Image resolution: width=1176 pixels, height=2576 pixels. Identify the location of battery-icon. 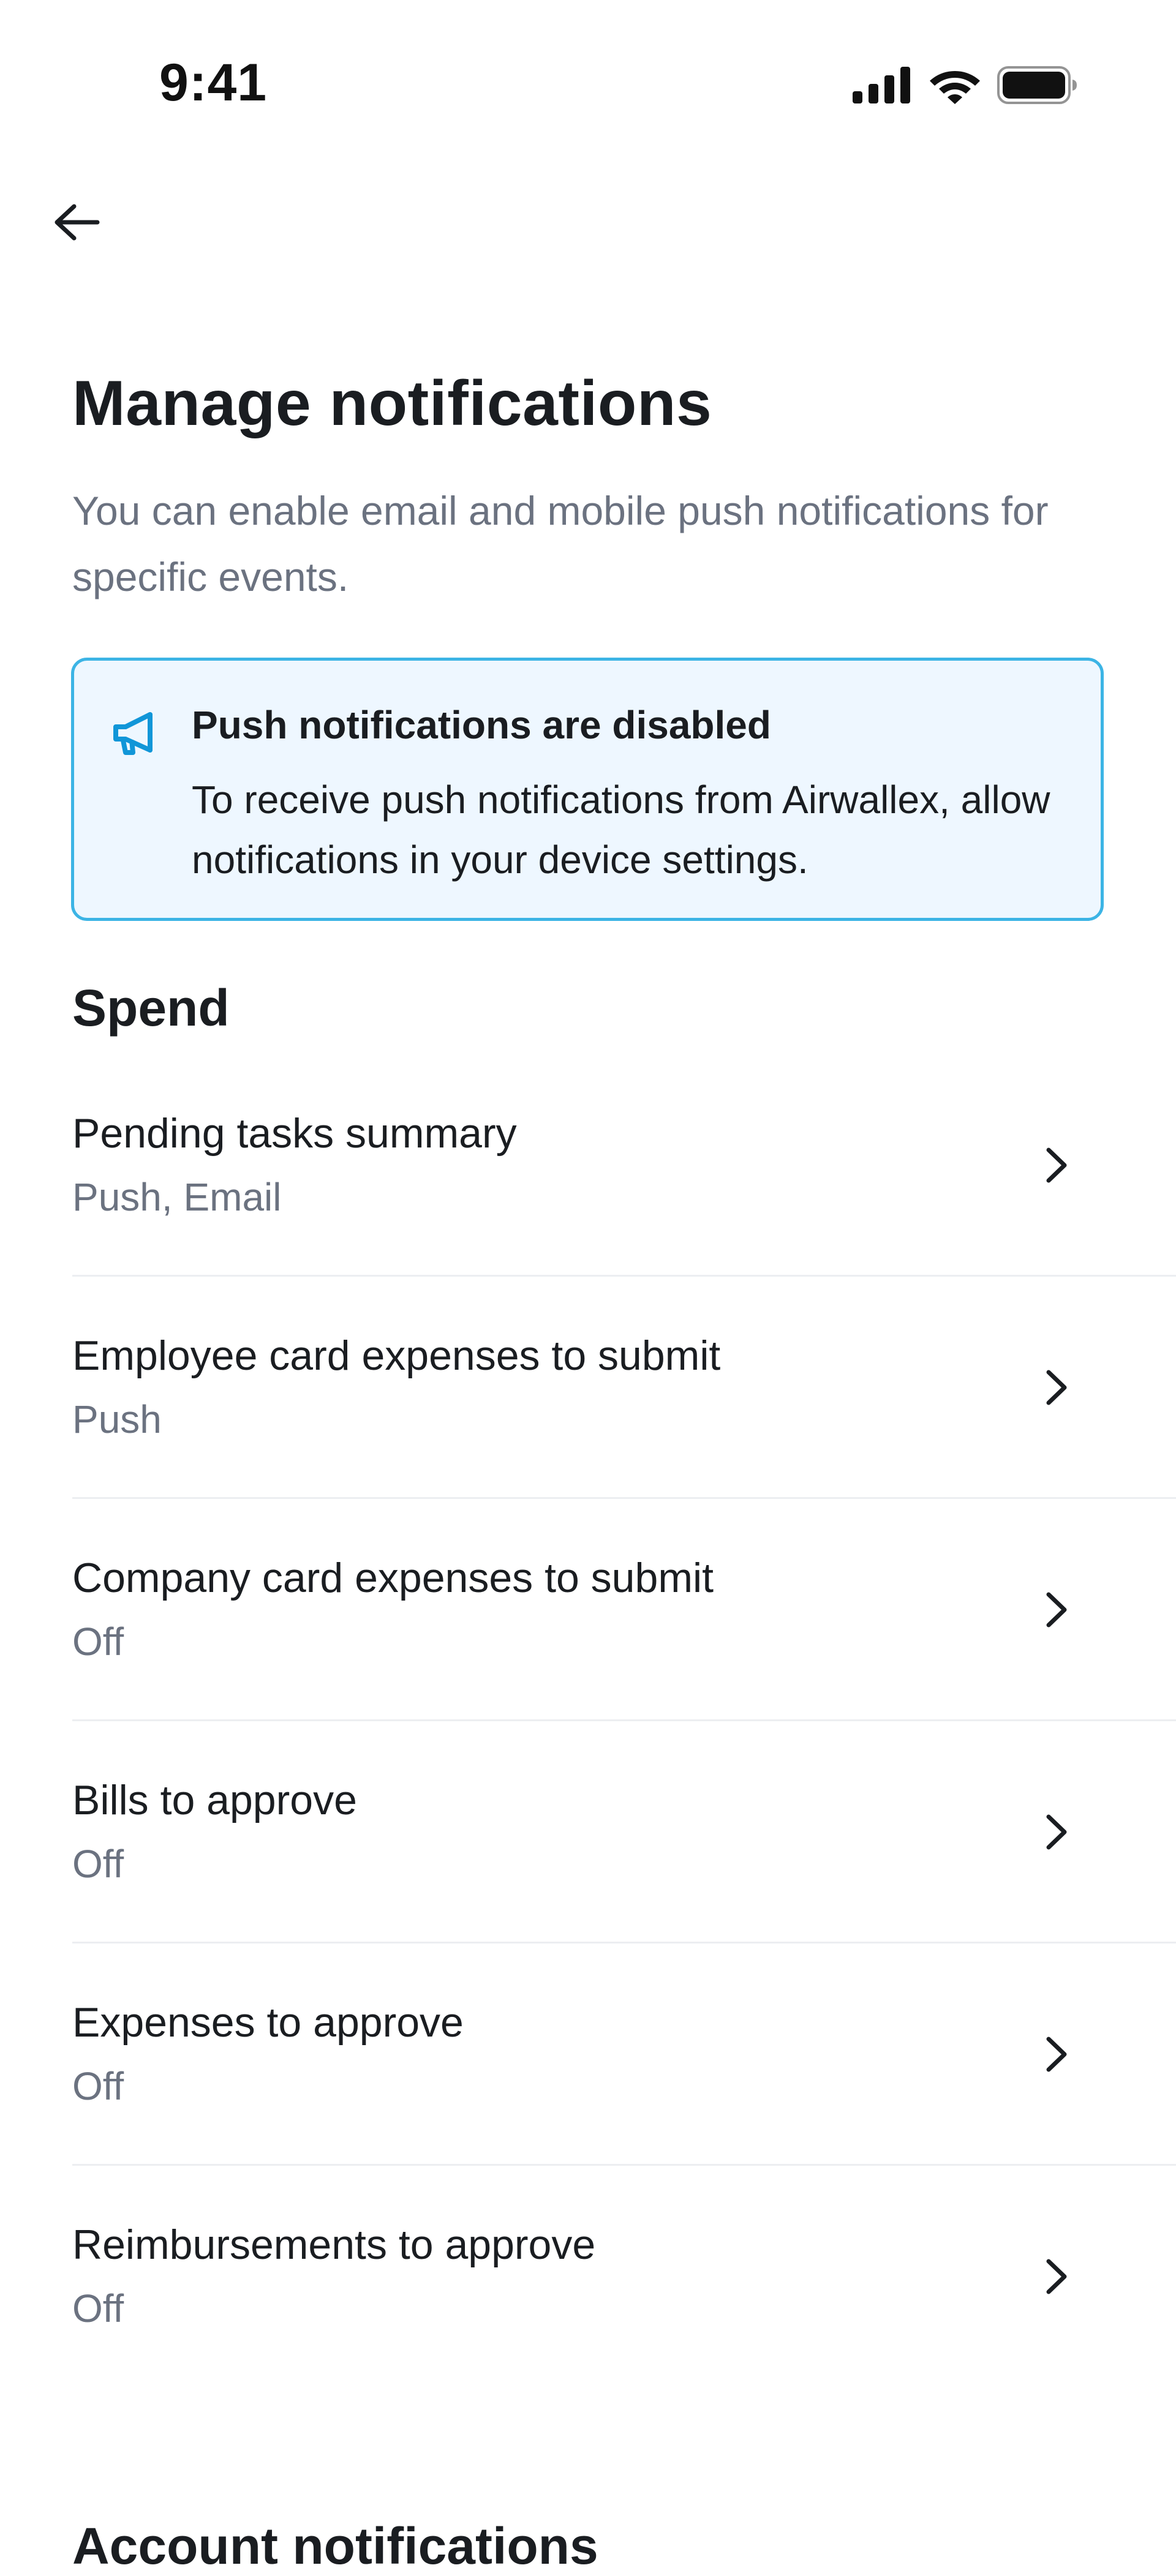
(1037, 85).